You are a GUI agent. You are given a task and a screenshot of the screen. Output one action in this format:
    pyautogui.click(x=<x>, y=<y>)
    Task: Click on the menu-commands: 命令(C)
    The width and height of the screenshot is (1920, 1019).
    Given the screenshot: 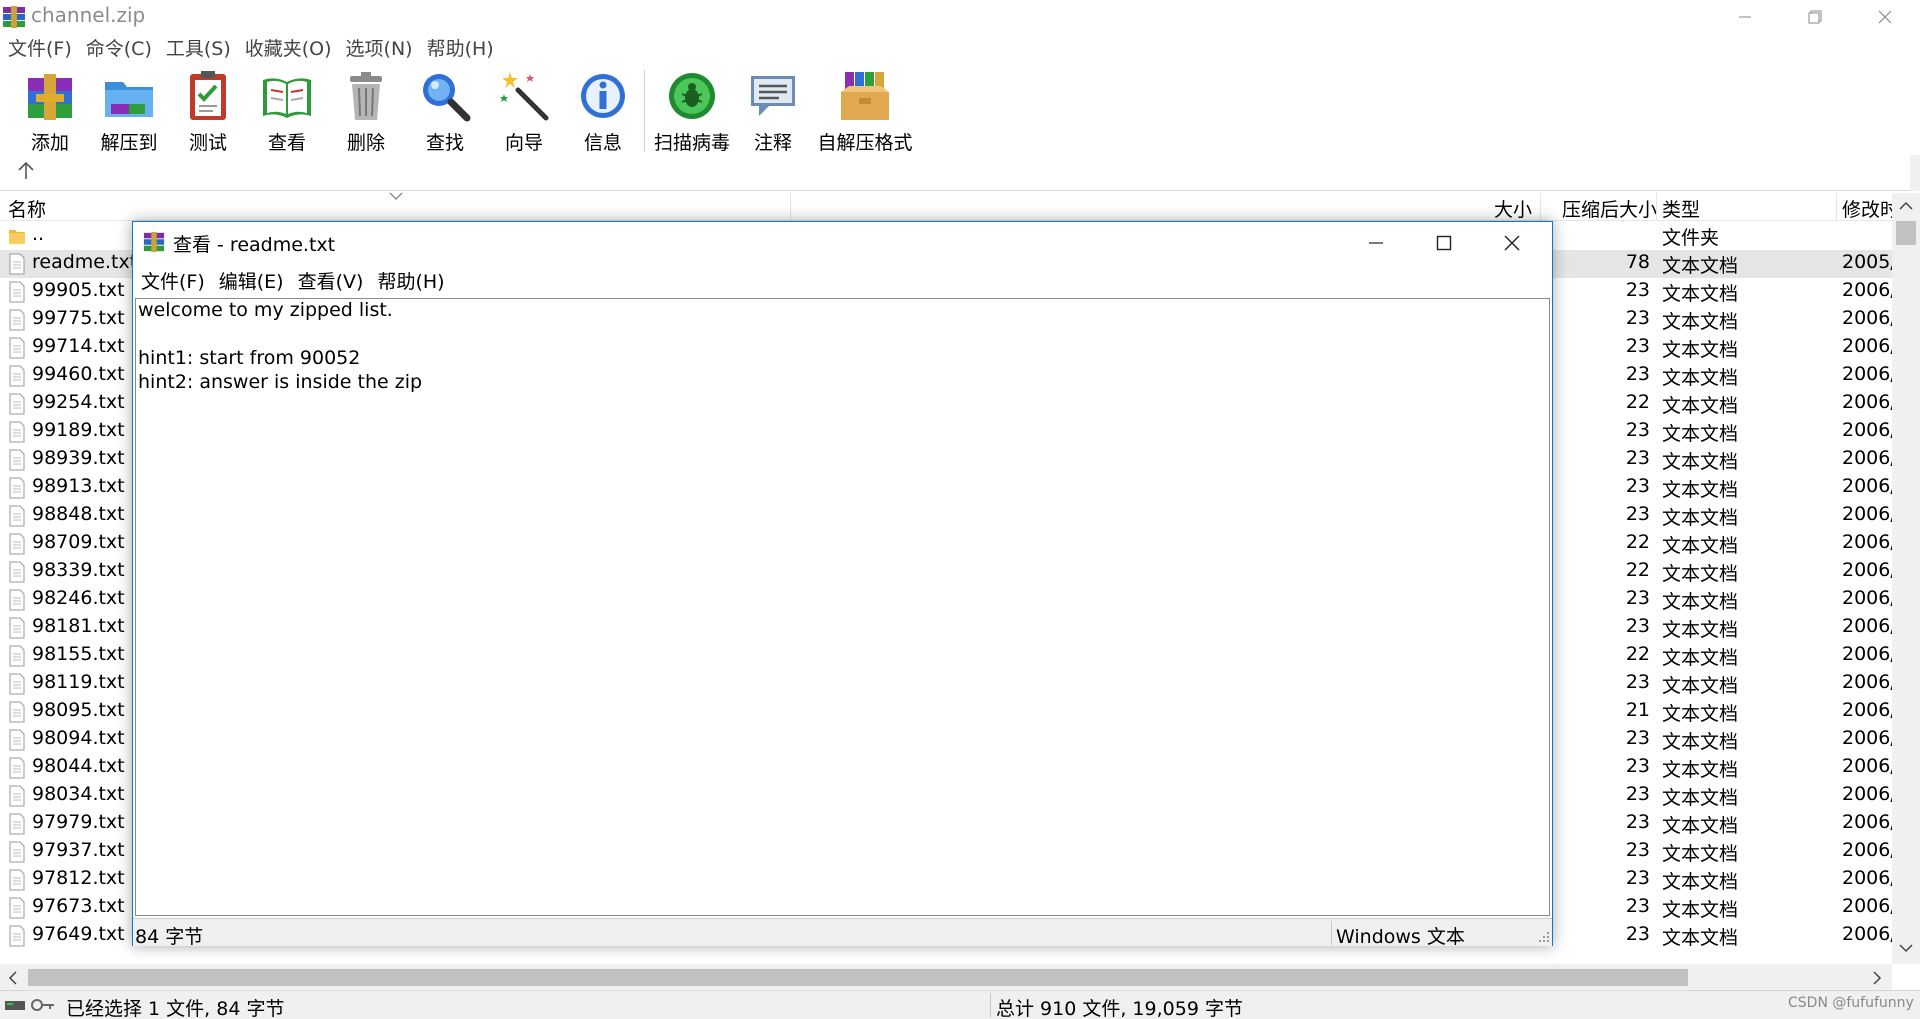 What is the action you would take?
    pyautogui.click(x=119, y=50)
    